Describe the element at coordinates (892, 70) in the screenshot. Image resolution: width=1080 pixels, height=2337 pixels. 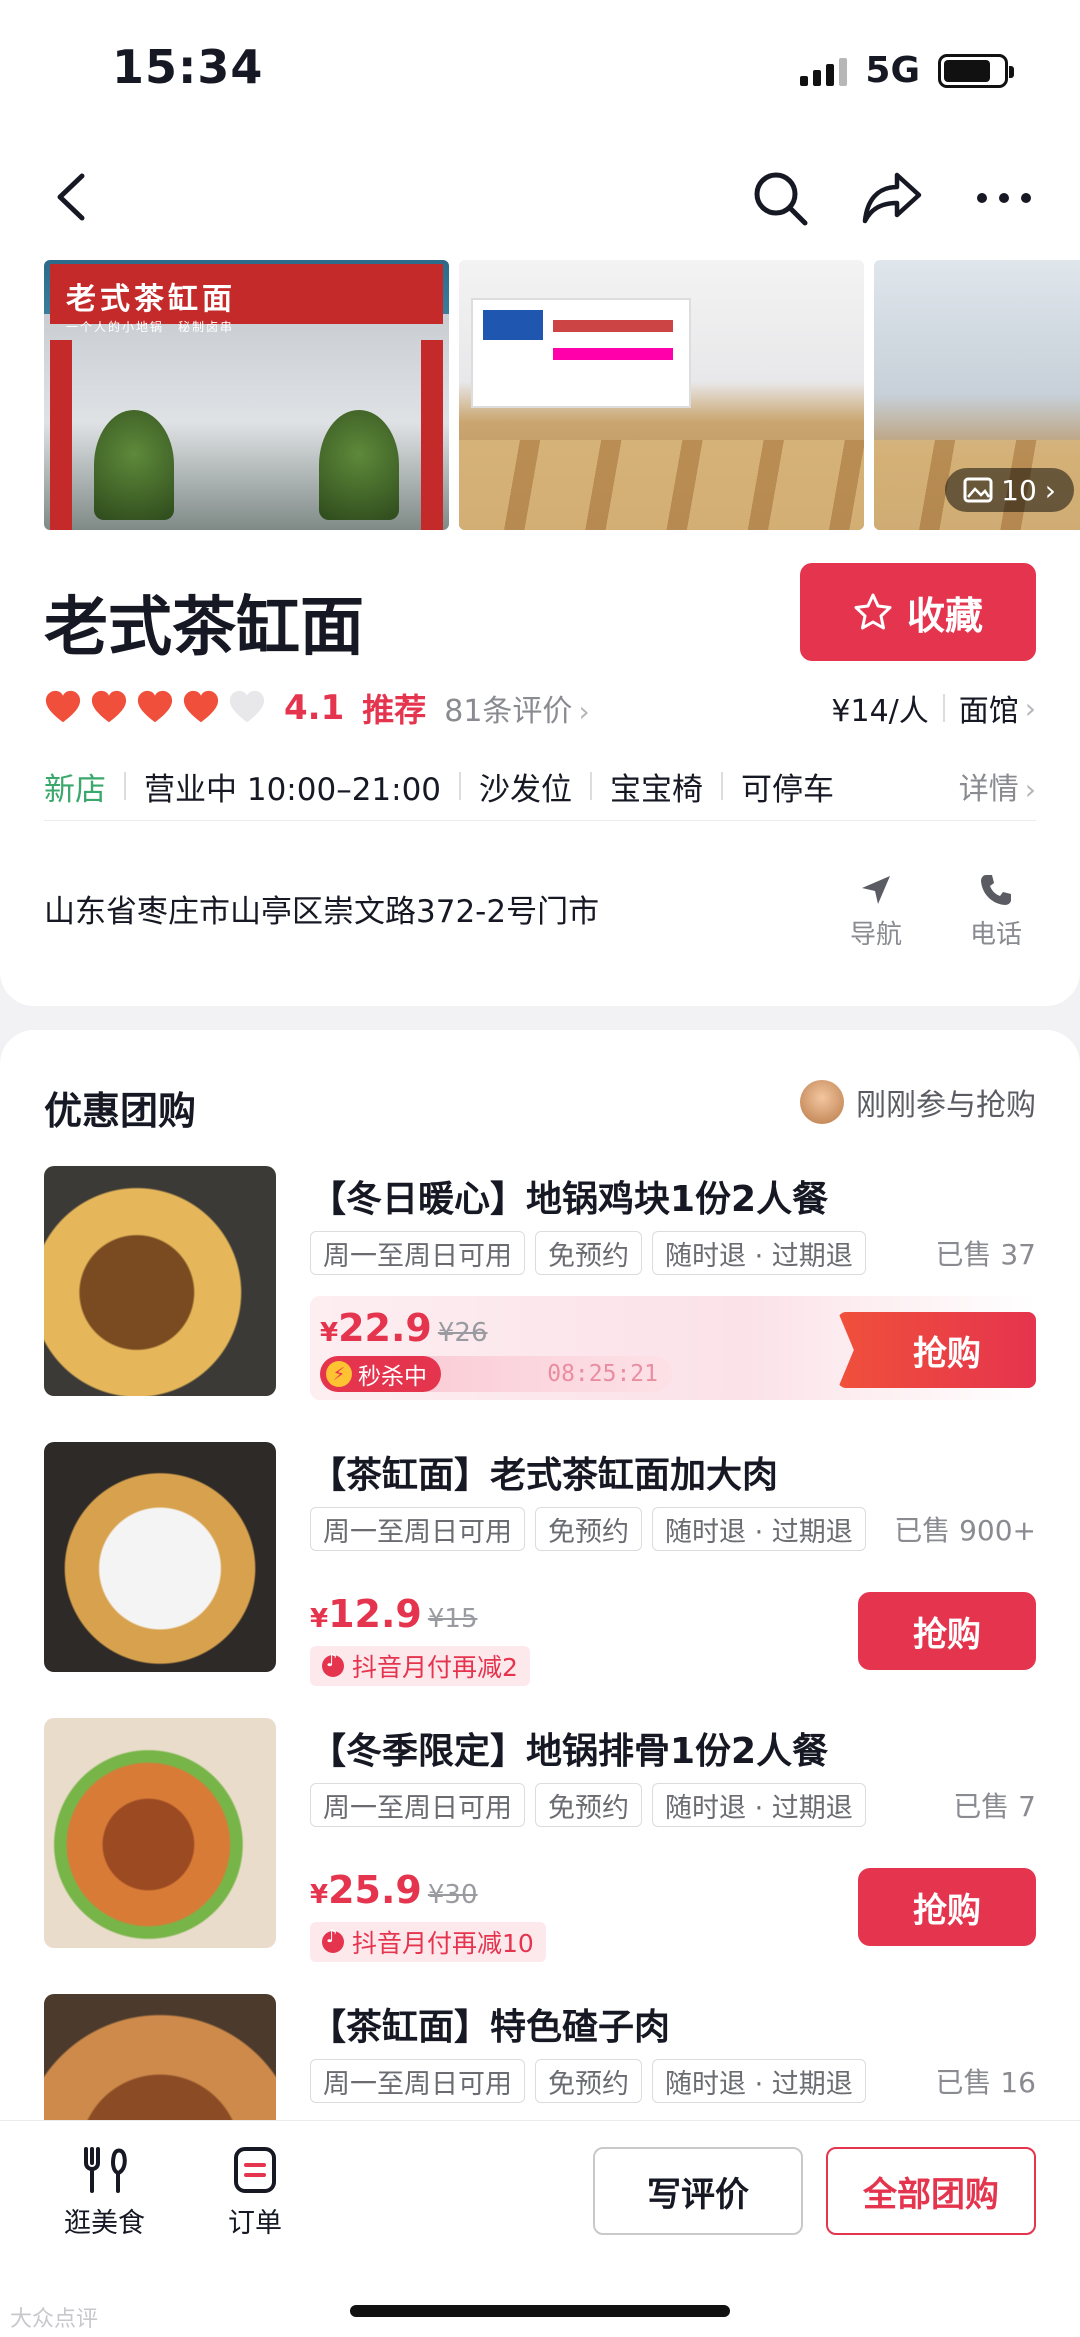
I see `network-type: 5G` at that location.